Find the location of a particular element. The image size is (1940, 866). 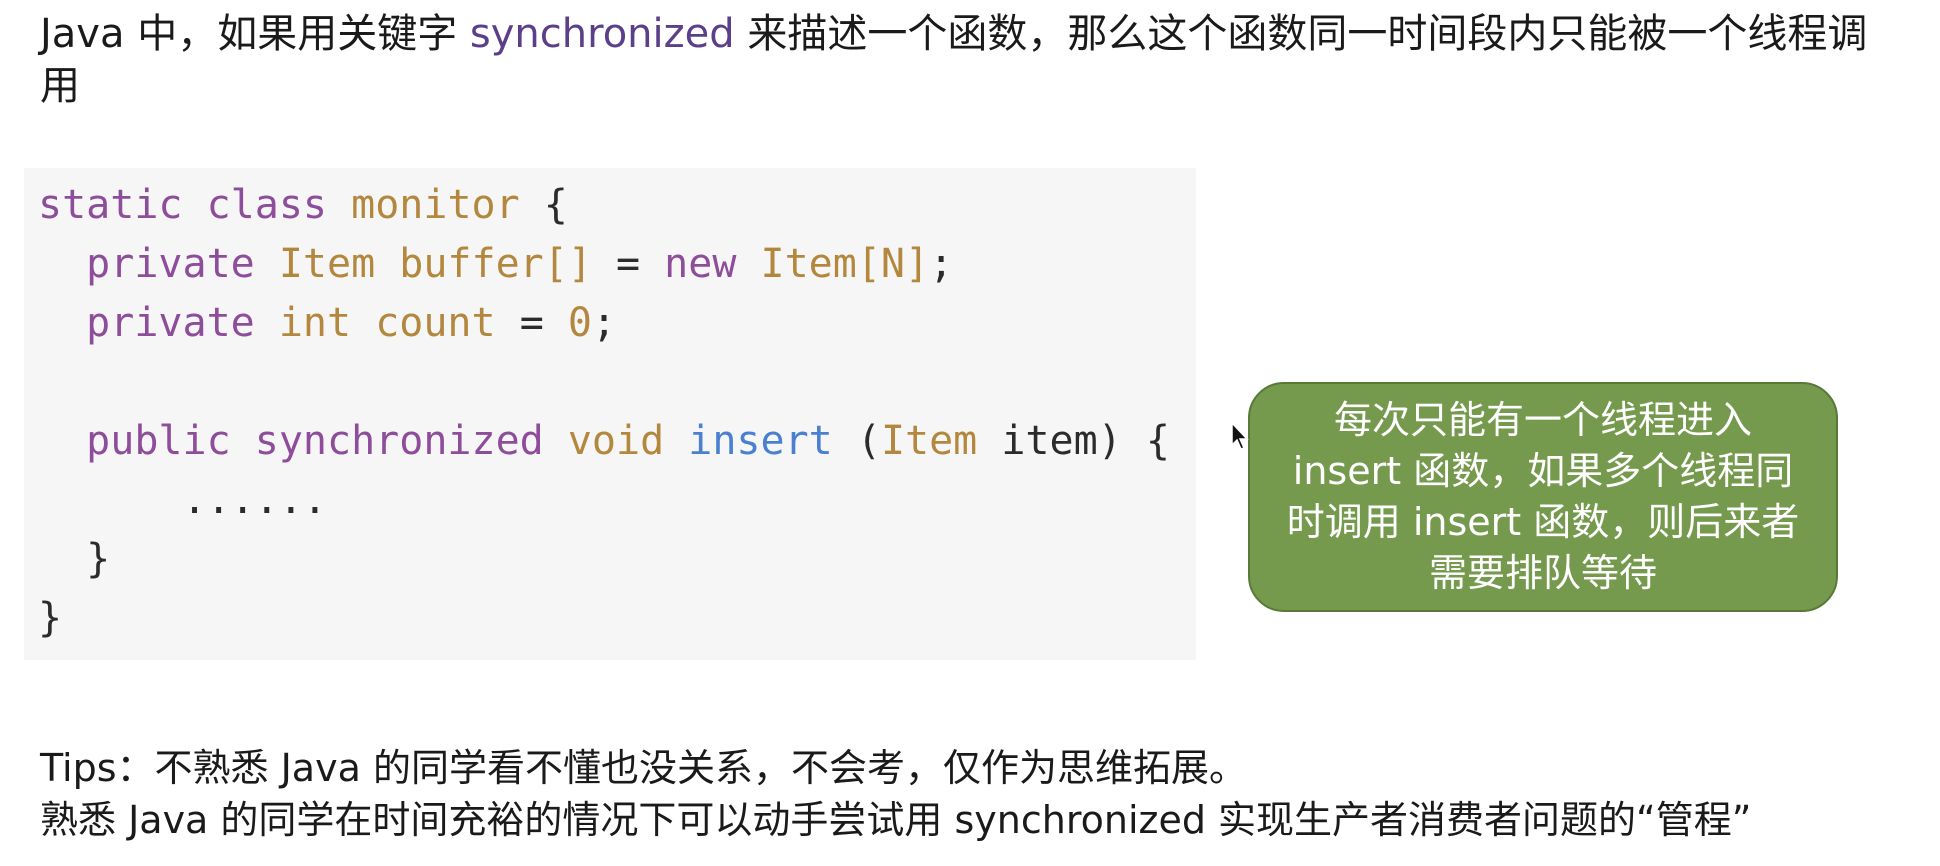

code-token: { is located at coordinates (543, 205).